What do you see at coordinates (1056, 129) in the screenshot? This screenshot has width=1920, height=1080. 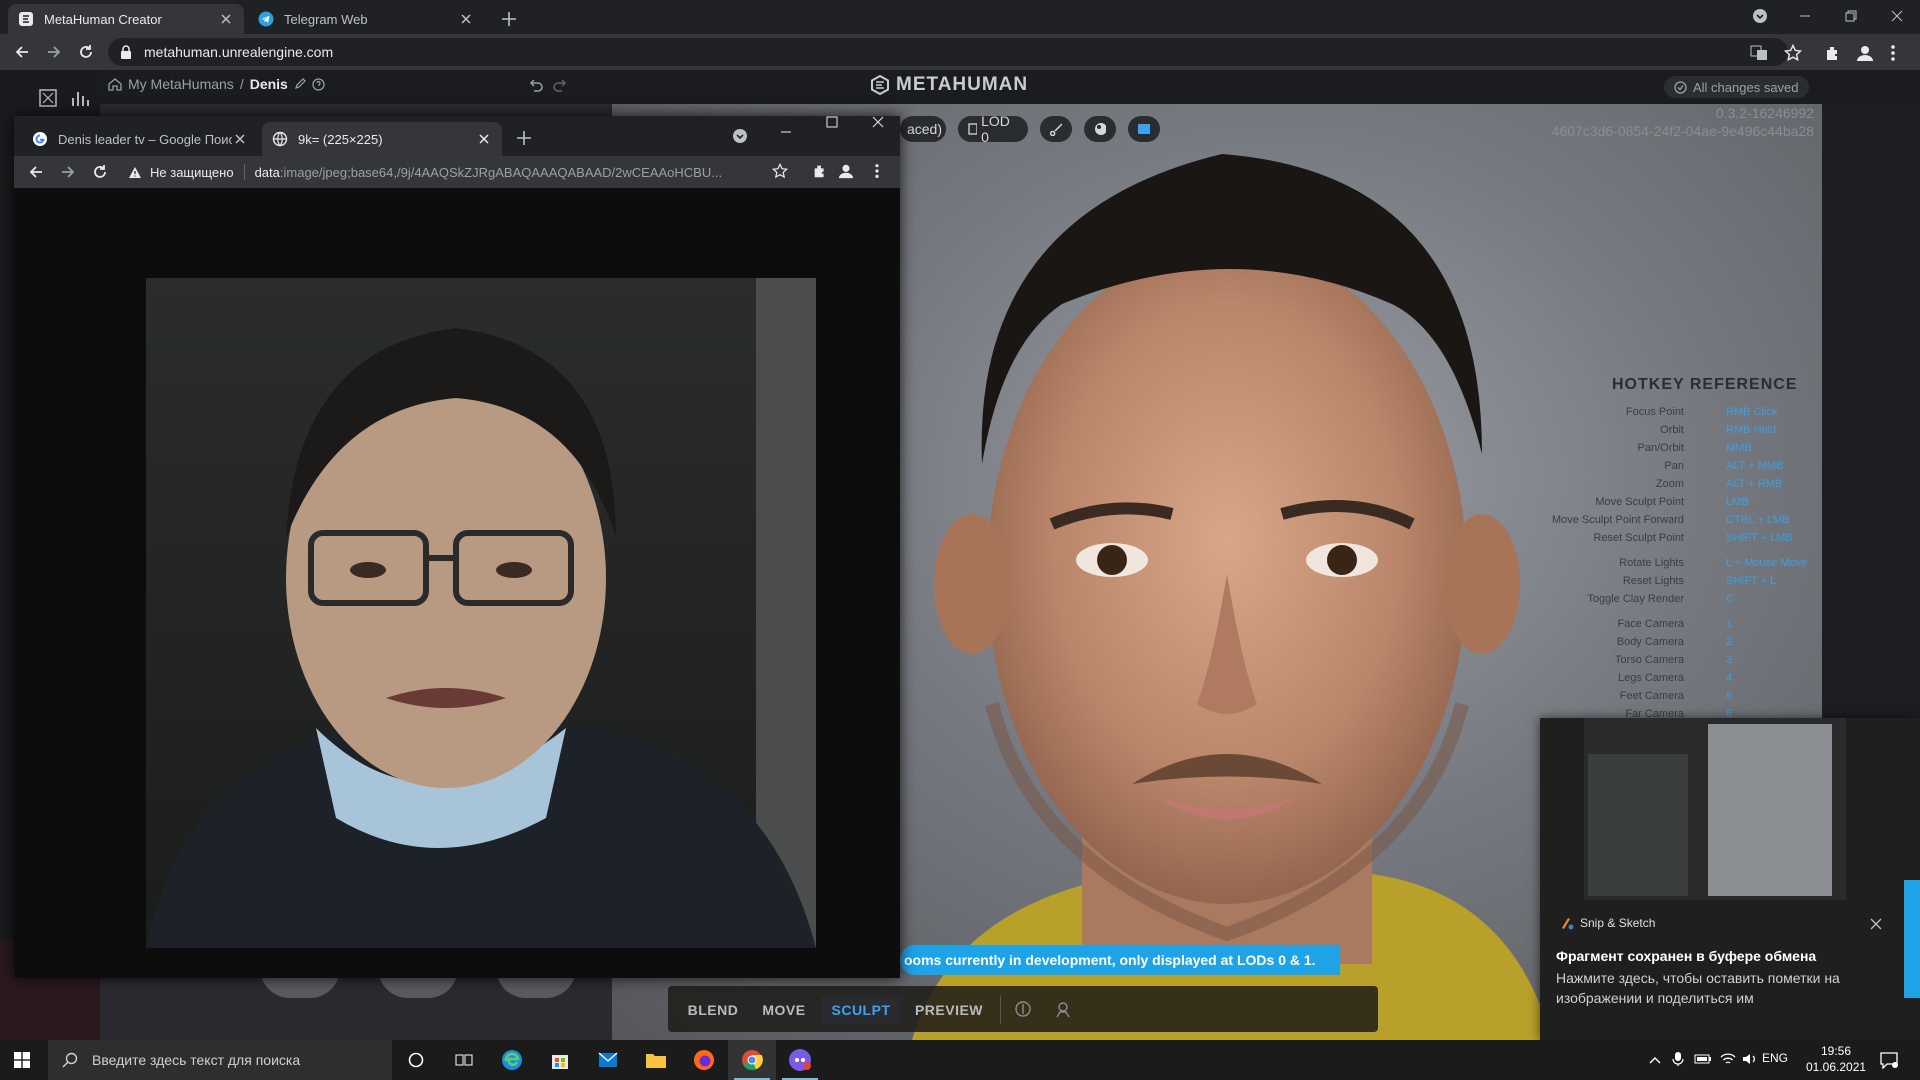 I see `brush-button` at bounding box center [1056, 129].